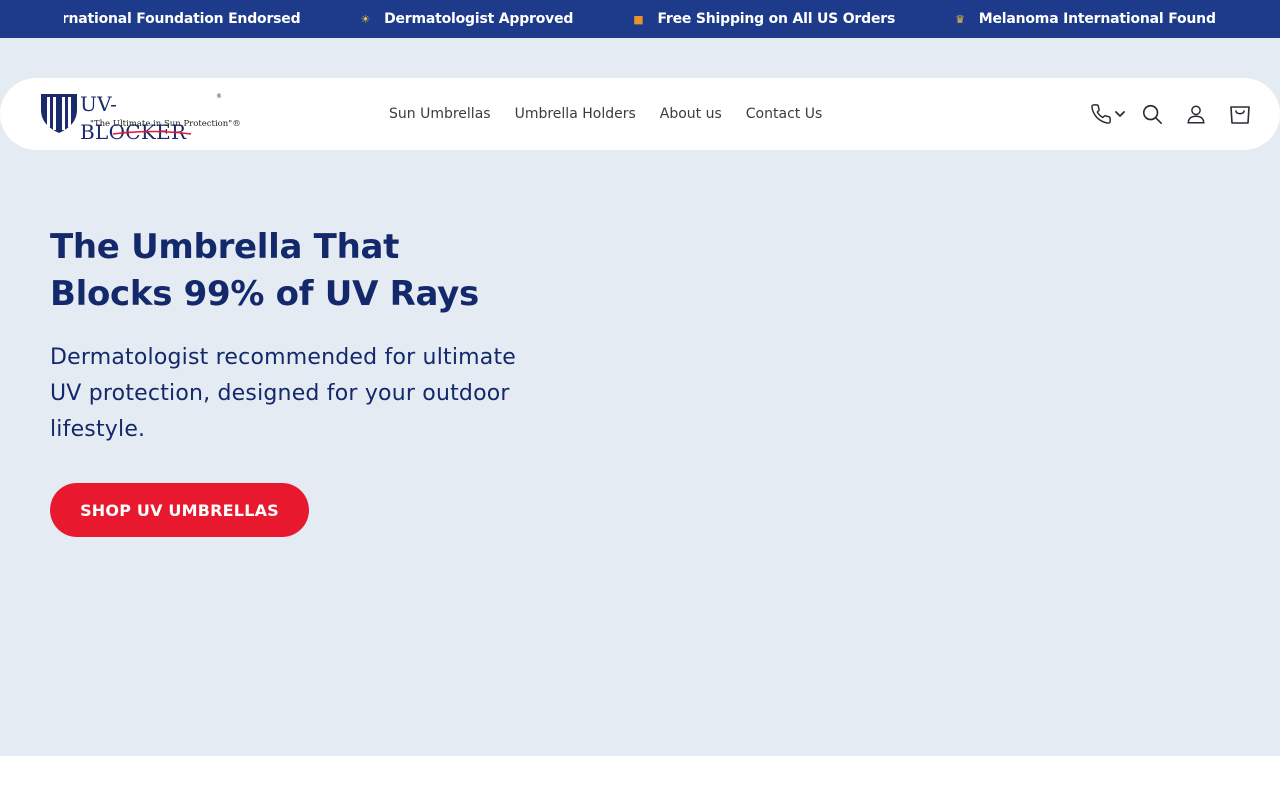  I want to click on search-button, so click(1152, 114).